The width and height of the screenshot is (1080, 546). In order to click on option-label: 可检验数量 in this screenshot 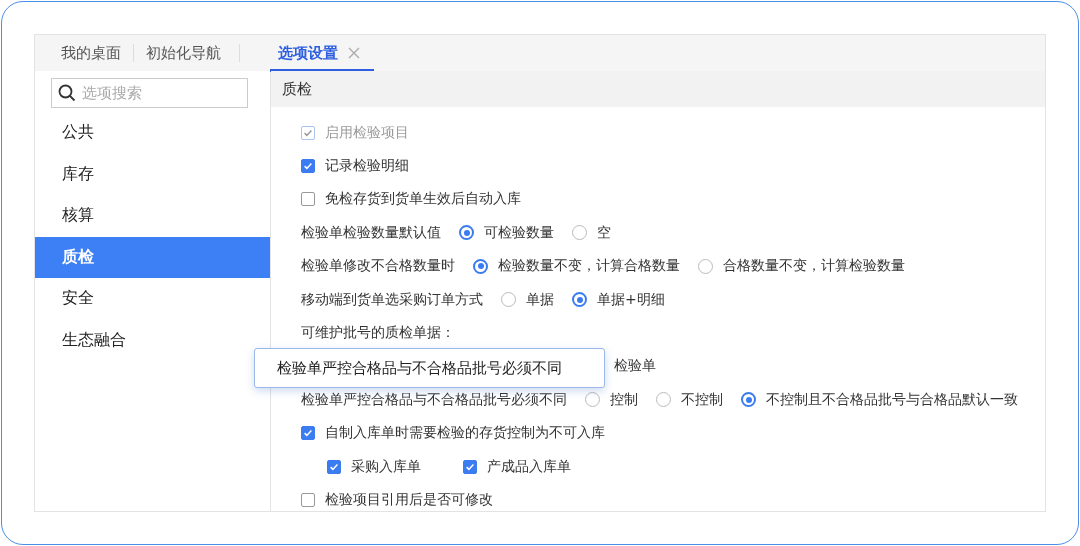, I will do `click(519, 232)`.